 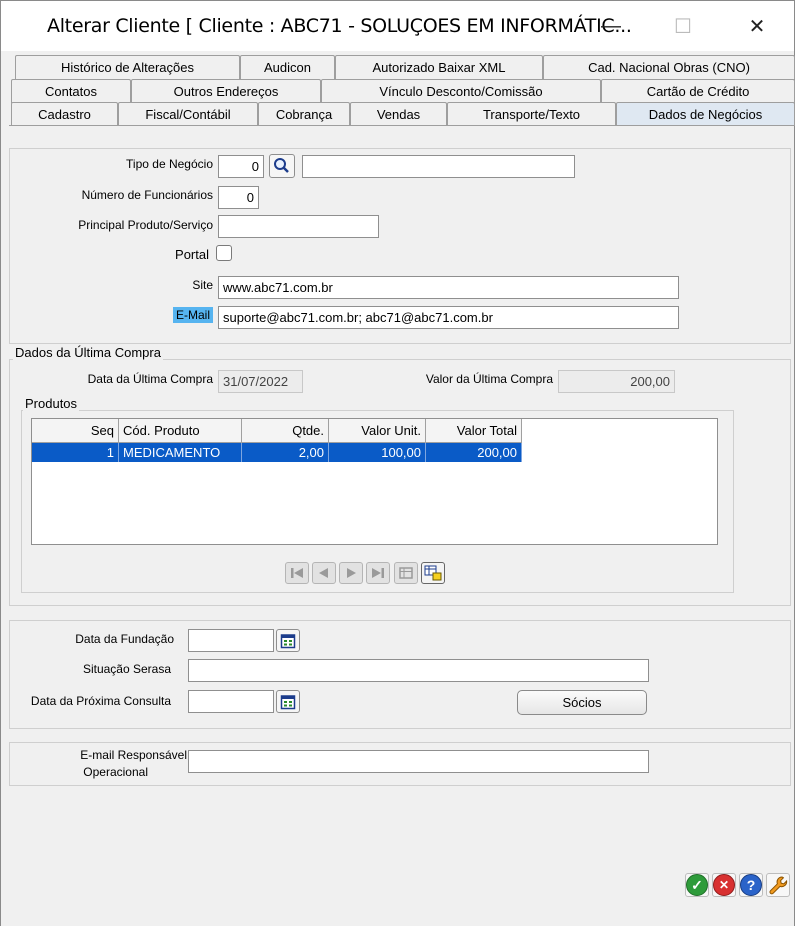 I want to click on check-icon: ✓, so click(x=697, y=885).